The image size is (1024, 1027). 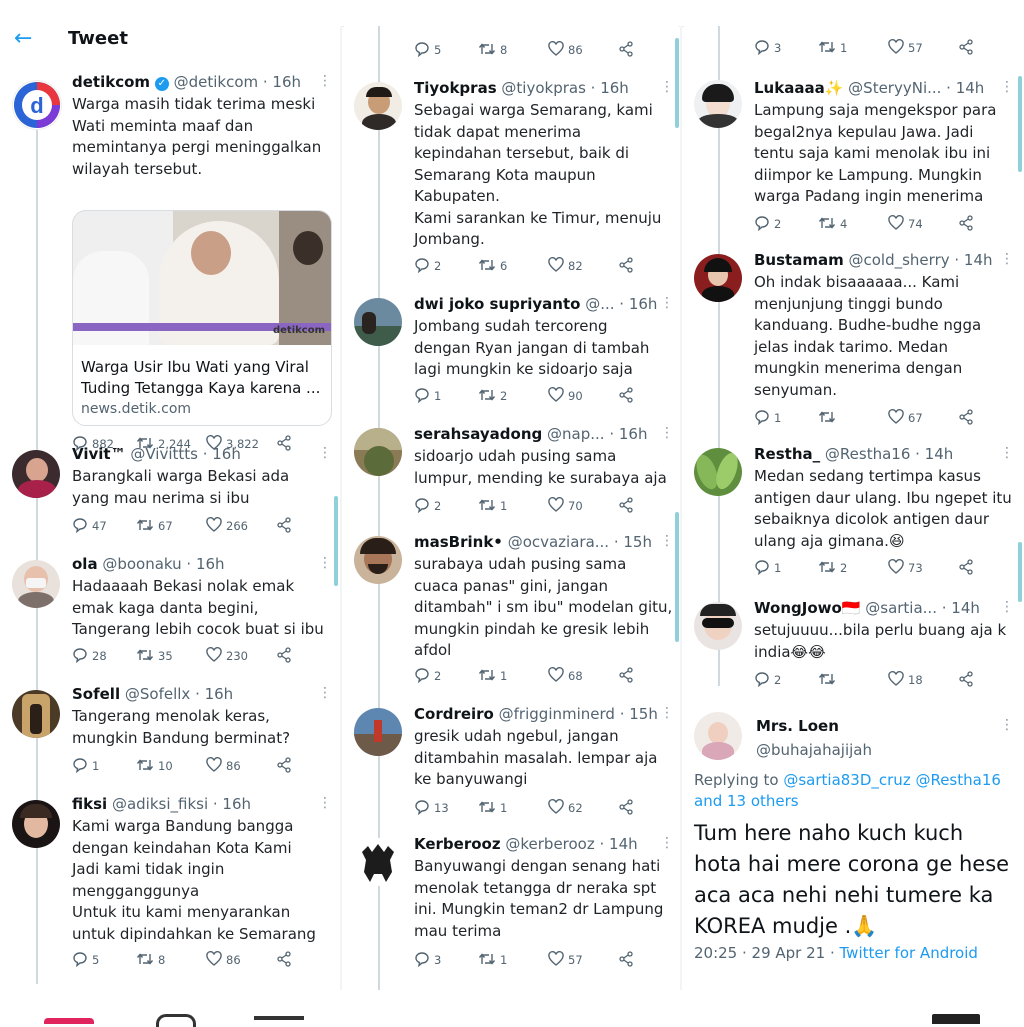 What do you see at coordinates (892, 780) in the screenshot?
I see `mention-links: @sartia83D_cruz @Restha16` at bounding box center [892, 780].